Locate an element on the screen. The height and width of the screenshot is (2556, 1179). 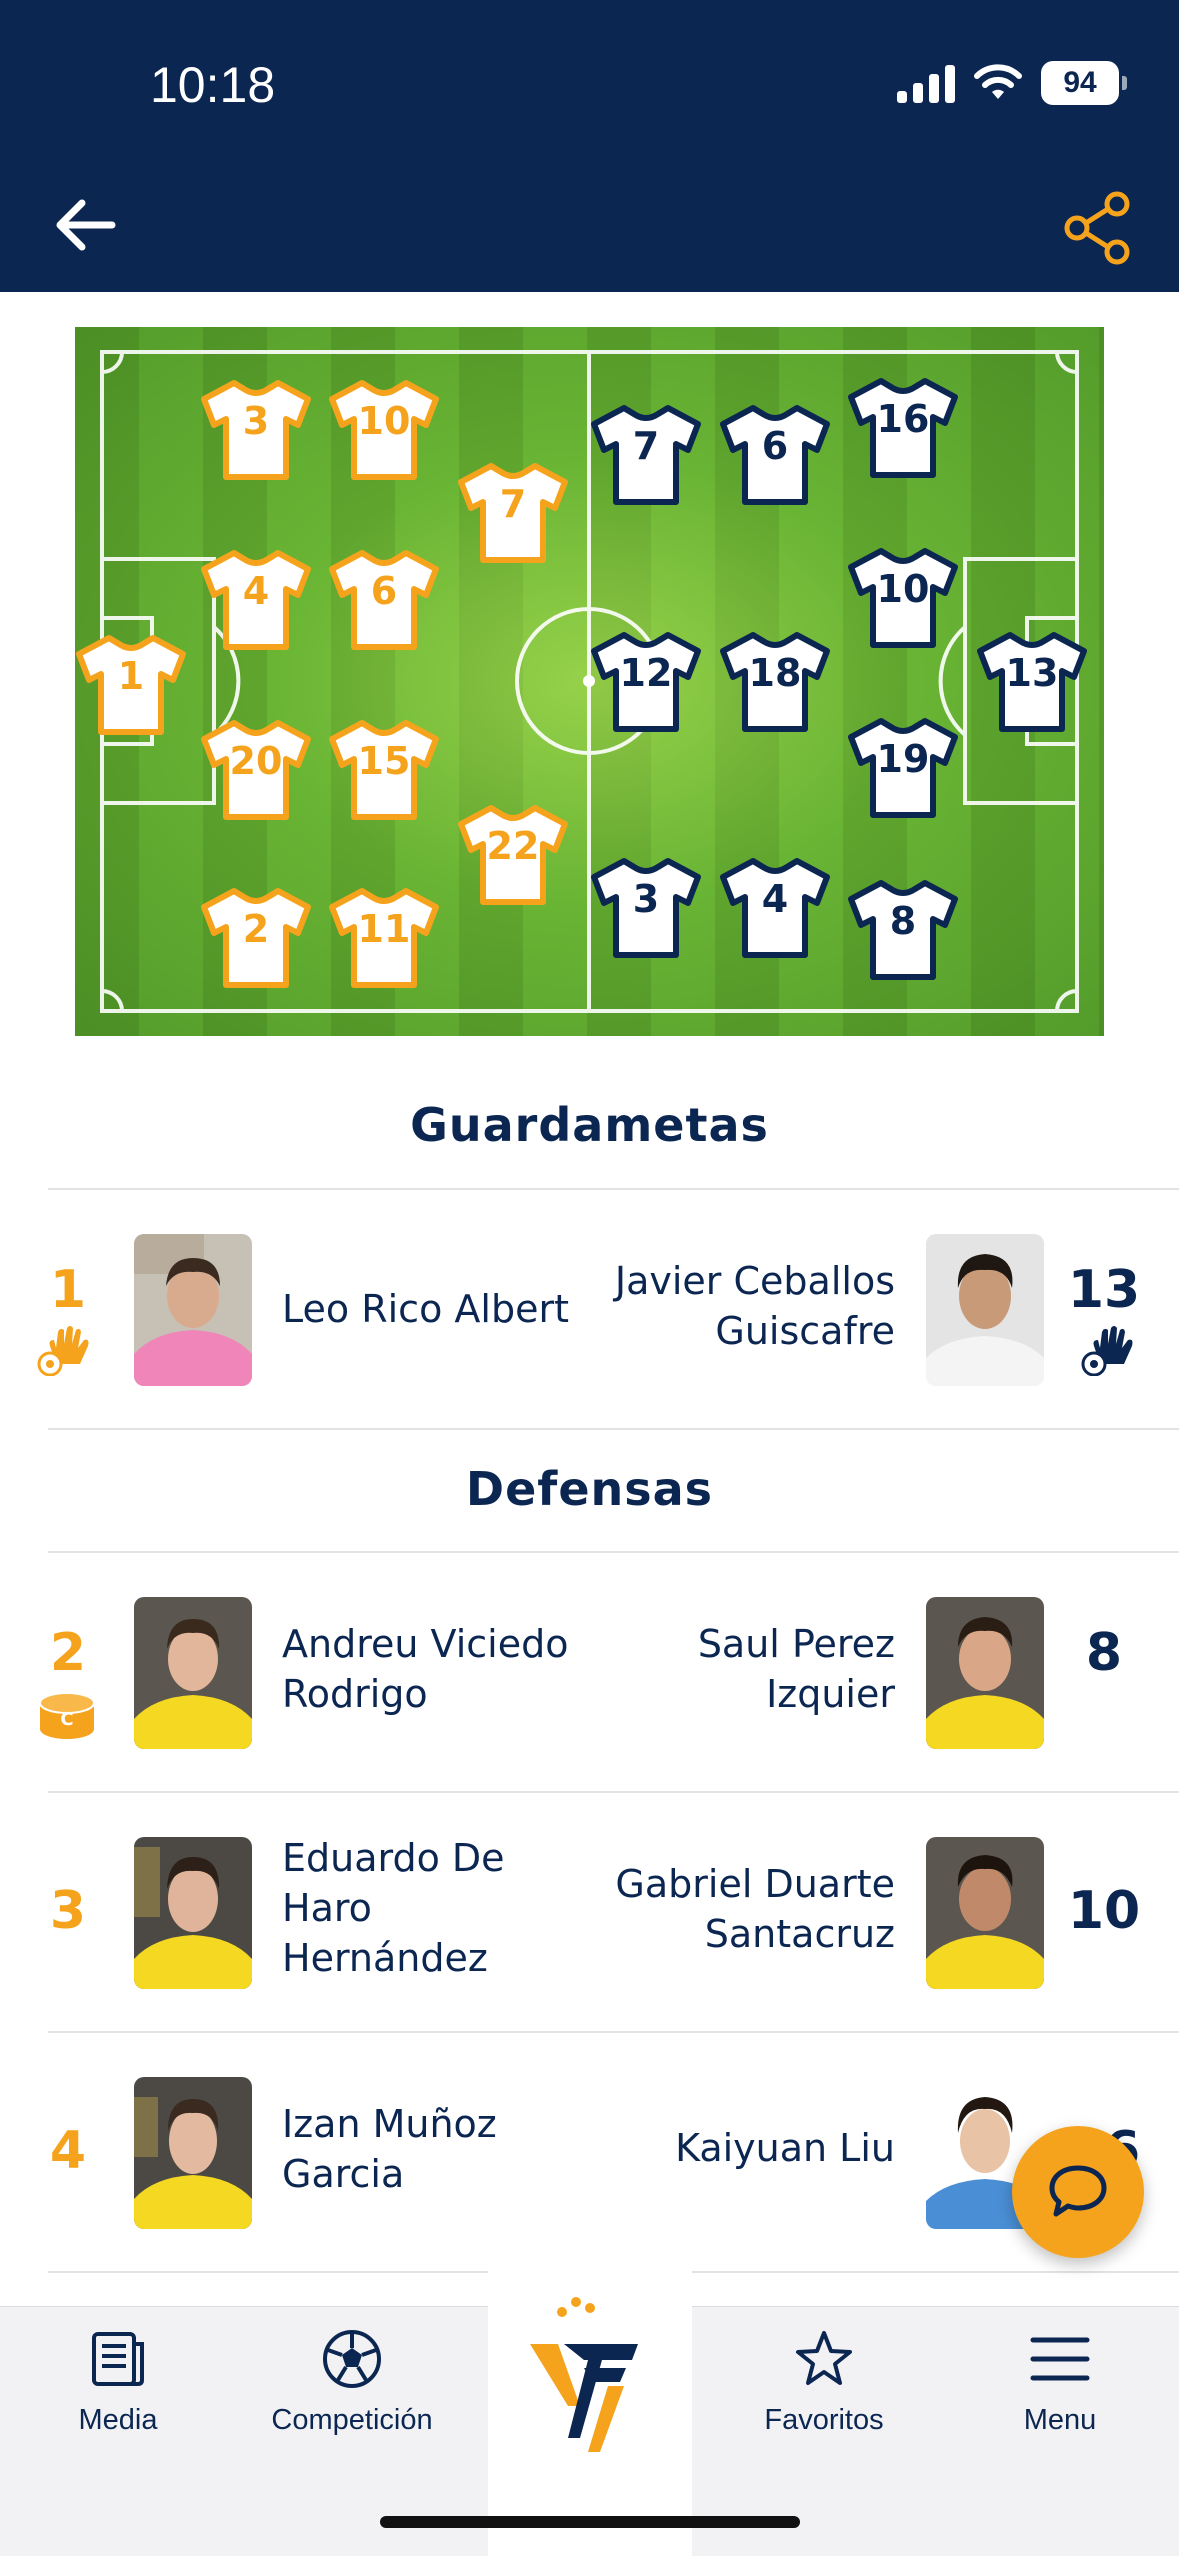
soccer-ball-icon is located at coordinates (352, 2359).